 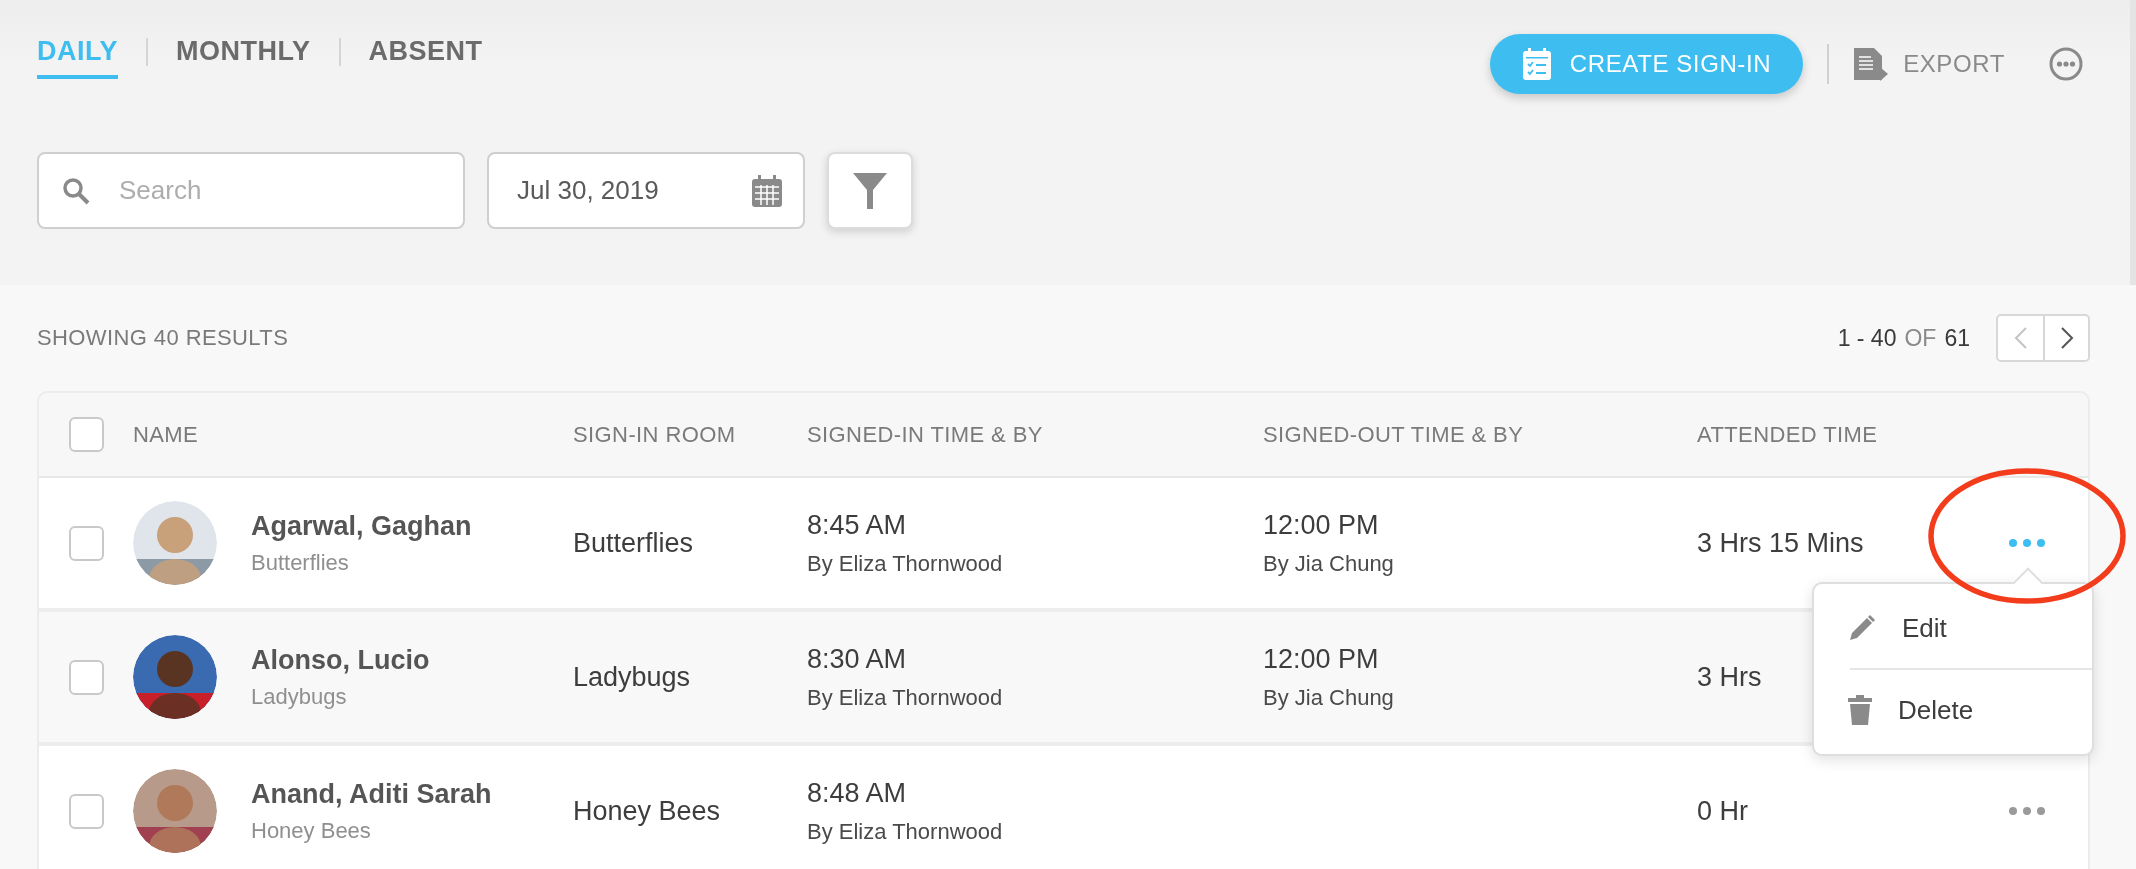 What do you see at coordinates (647, 810) in the screenshot?
I see `table-cell: Honey Bees` at bounding box center [647, 810].